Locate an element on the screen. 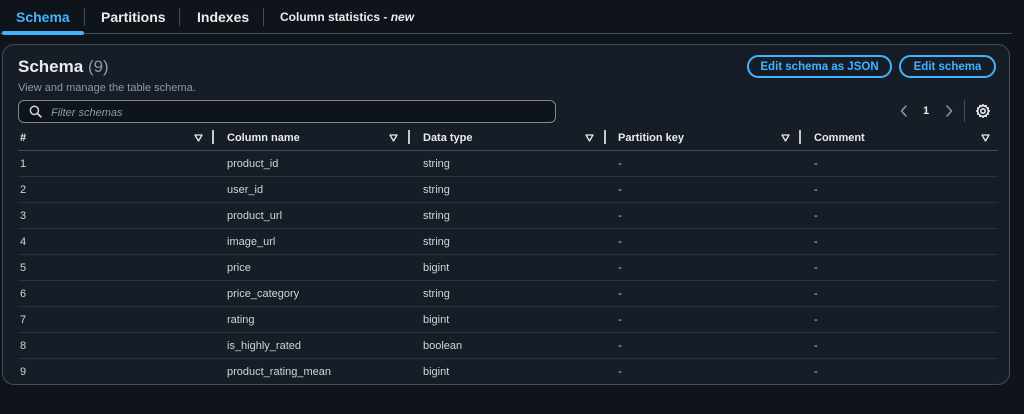 Image resolution: width=1024 pixels, height=414 pixels. page-title: Schema (9) is located at coordinates (63, 67).